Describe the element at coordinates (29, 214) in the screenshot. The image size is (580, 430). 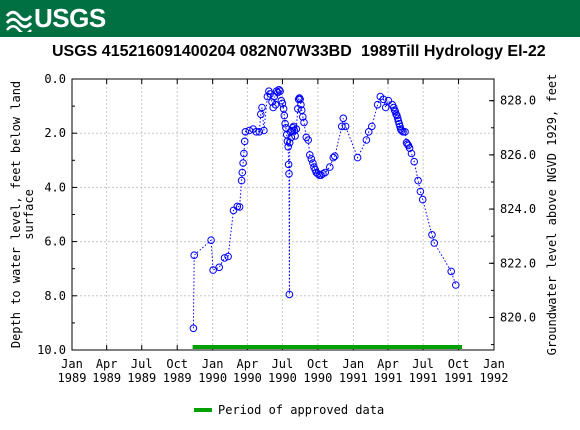
I see `y-left-label-line: surface` at that location.